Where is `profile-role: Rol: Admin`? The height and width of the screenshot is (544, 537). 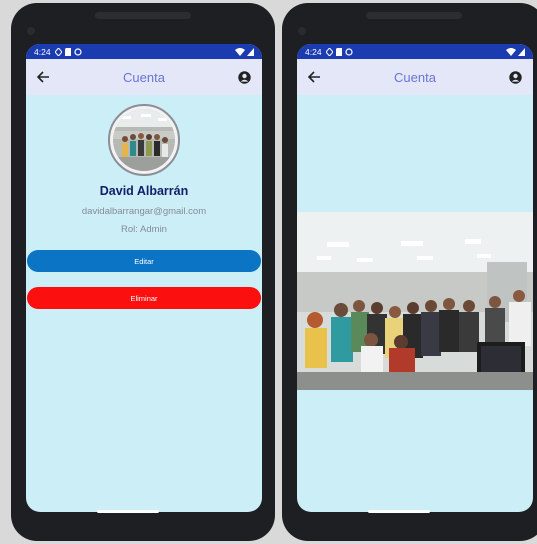
profile-role: Rol: Admin is located at coordinates (144, 229).